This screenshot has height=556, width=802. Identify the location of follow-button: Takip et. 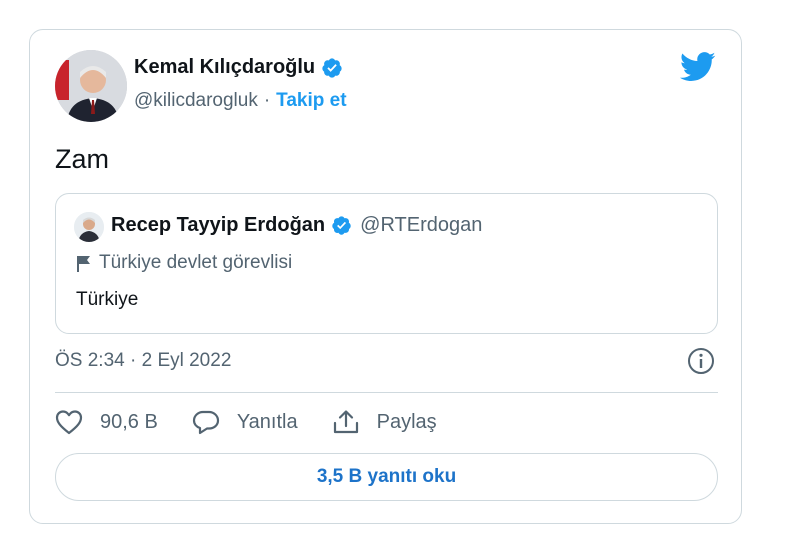
(311, 101).